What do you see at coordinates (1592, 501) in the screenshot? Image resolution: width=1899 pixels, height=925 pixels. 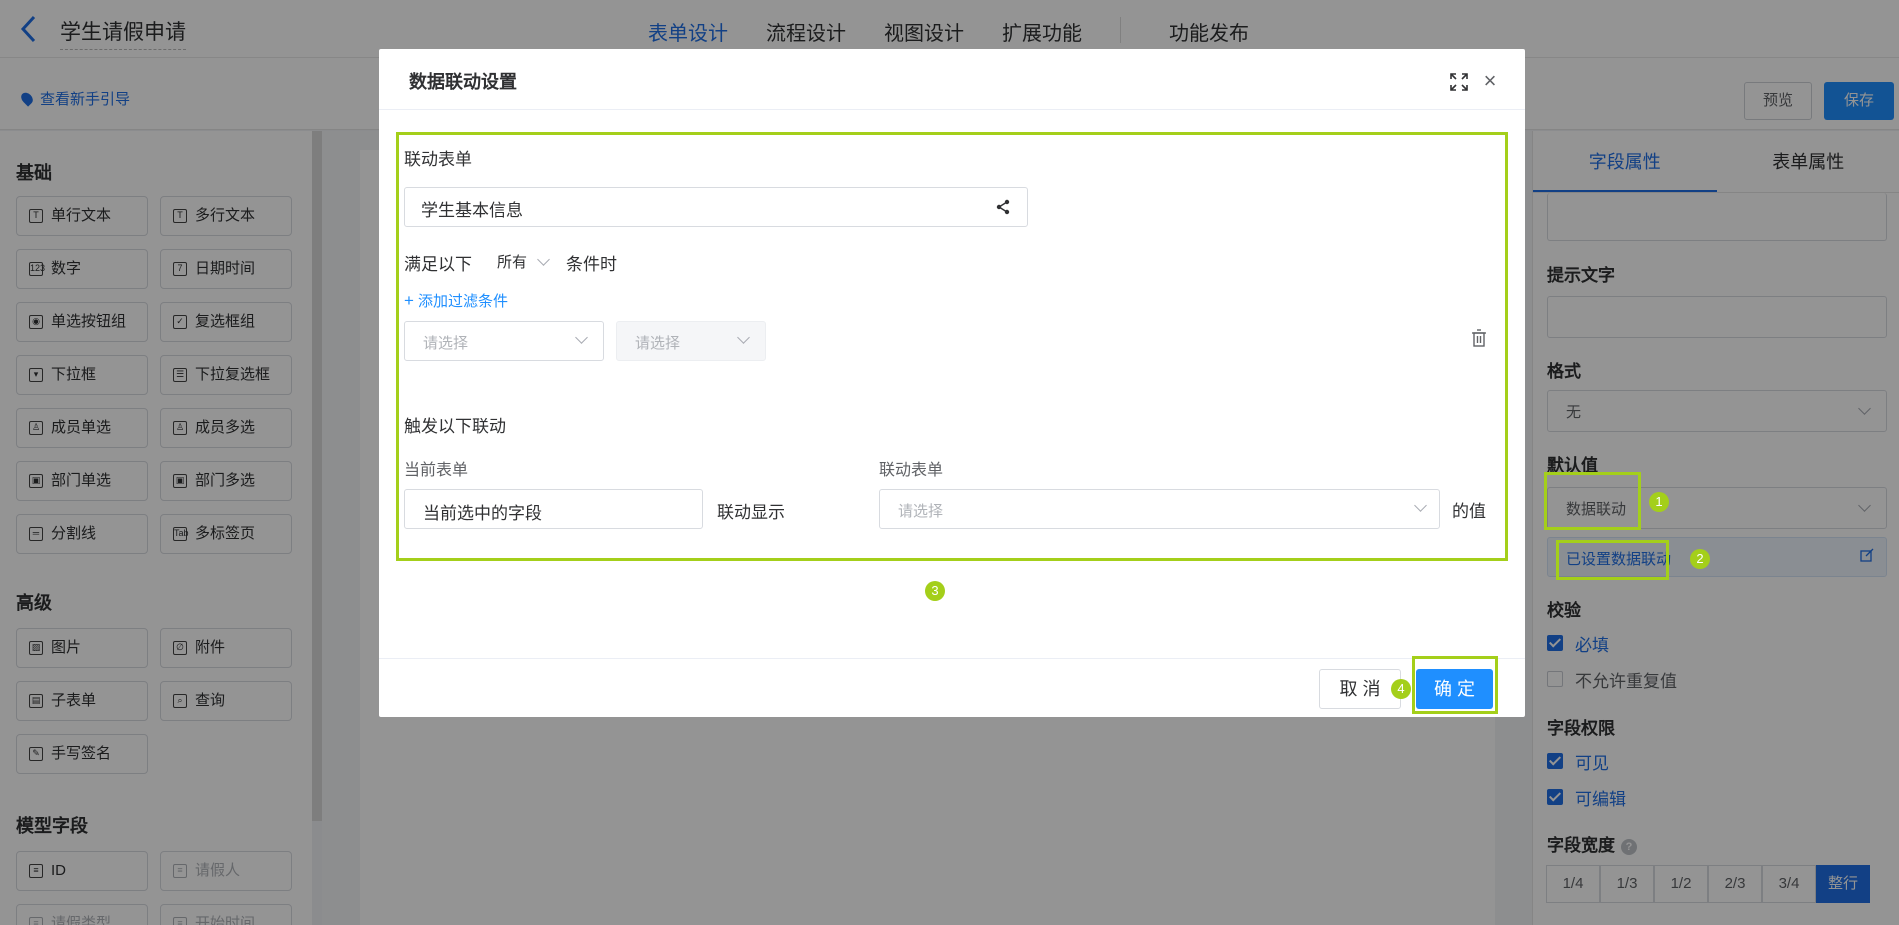 I see `highlight-box-default-value` at bounding box center [1592, 501].